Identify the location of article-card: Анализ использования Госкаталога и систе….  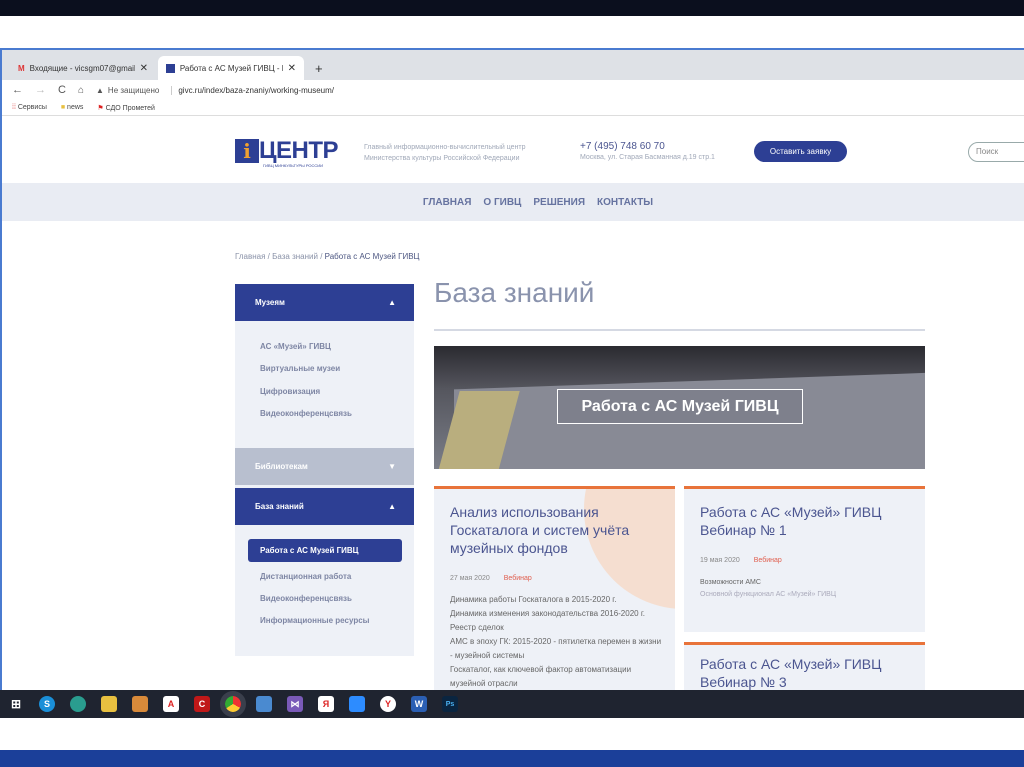
(554, 588).